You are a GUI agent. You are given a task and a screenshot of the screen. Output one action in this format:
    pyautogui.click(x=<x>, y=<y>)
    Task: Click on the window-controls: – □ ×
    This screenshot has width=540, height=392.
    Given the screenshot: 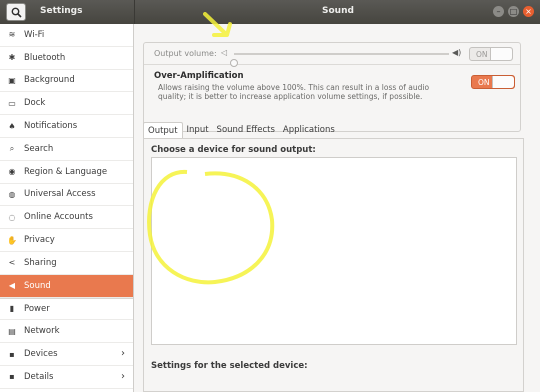 What is the action you would take?
    pyautogui.click(x=513, y=11)
    